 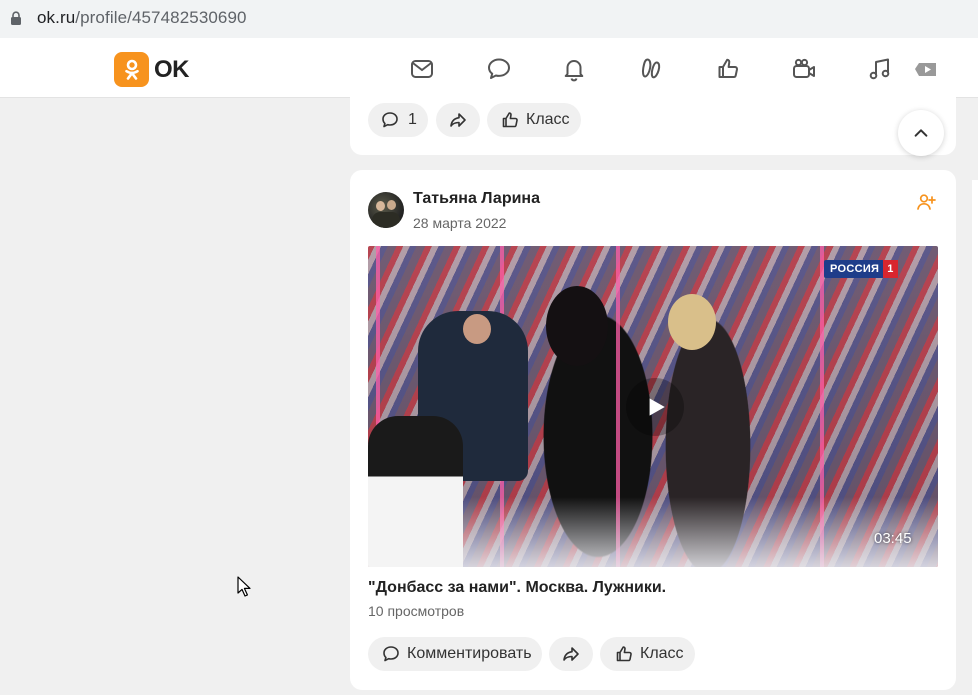 What do you see at coordinates (244, 586) in the screenshot?
I see `mouse-cursor-icon` at bounding box center [244, 586].